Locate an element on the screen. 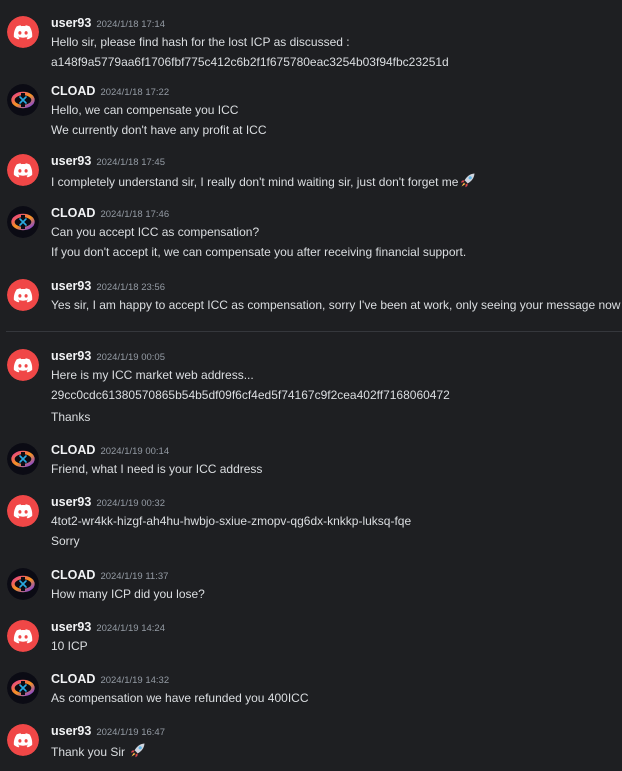 This screenshot has width=622, height=771. message-header: CLOAD 2024/1/19 11:37 is located at coordinates (109, 576).